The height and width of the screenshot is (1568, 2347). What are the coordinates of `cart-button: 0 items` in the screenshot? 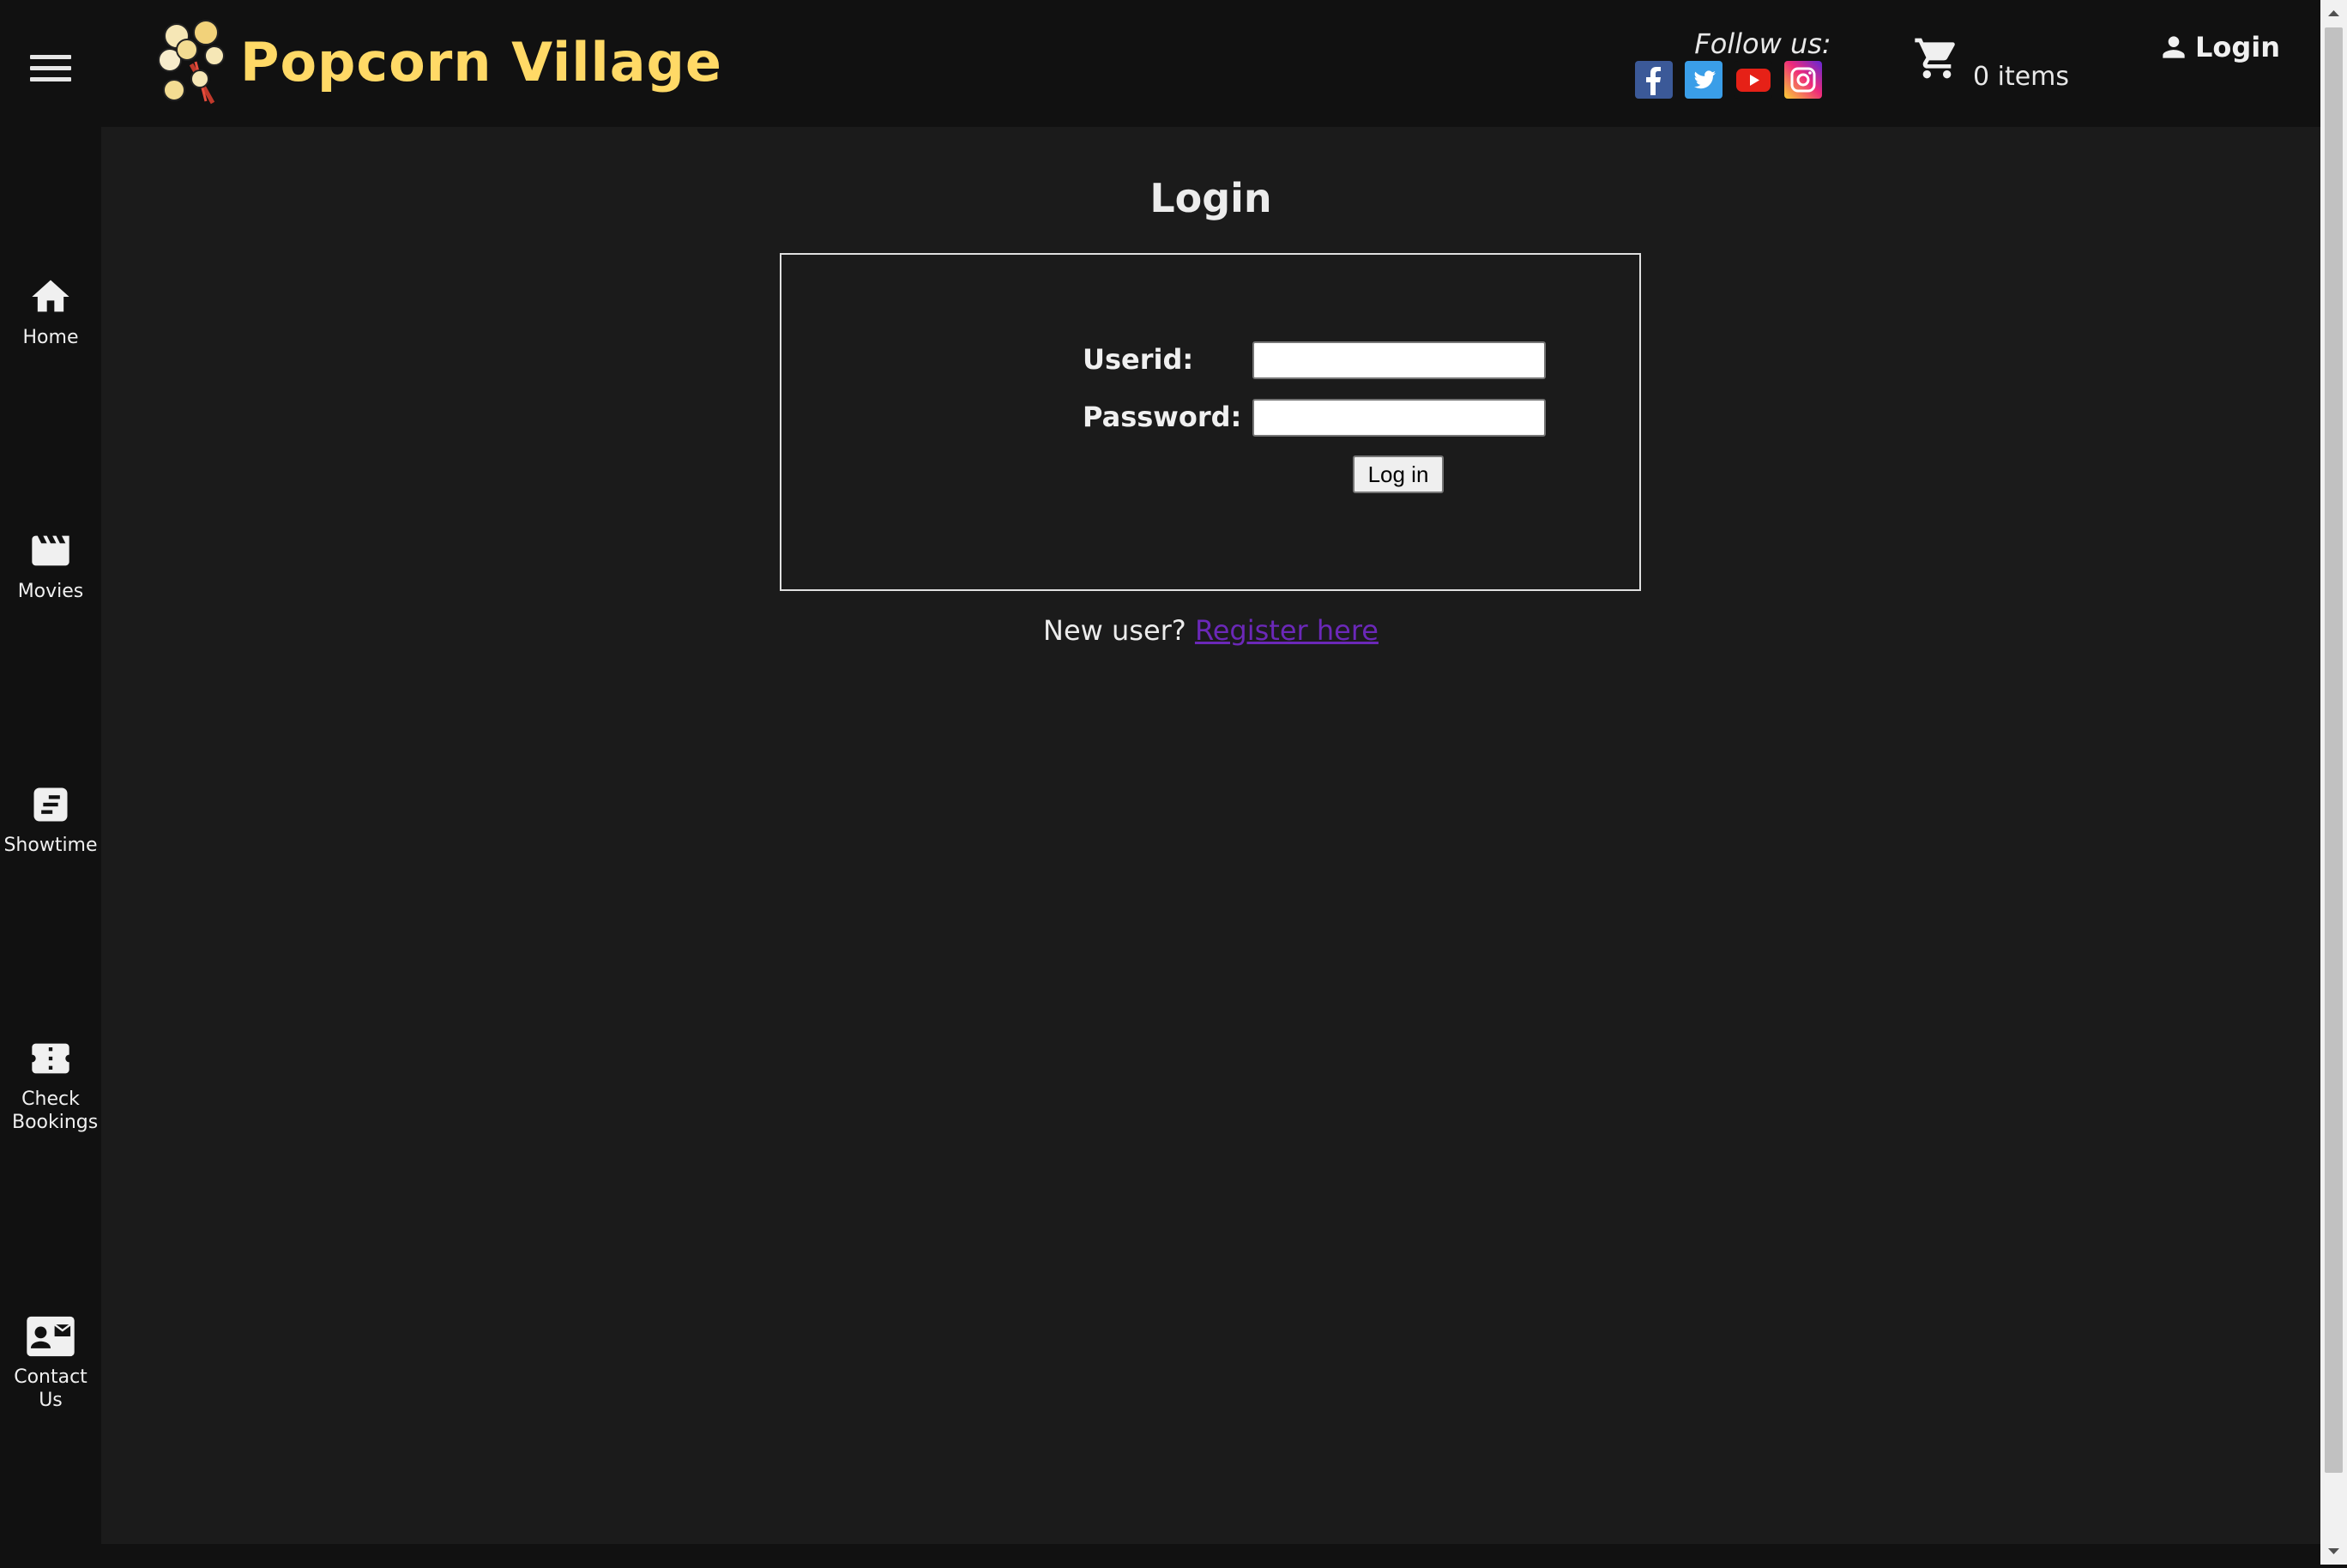 It's located at (2007, 64).